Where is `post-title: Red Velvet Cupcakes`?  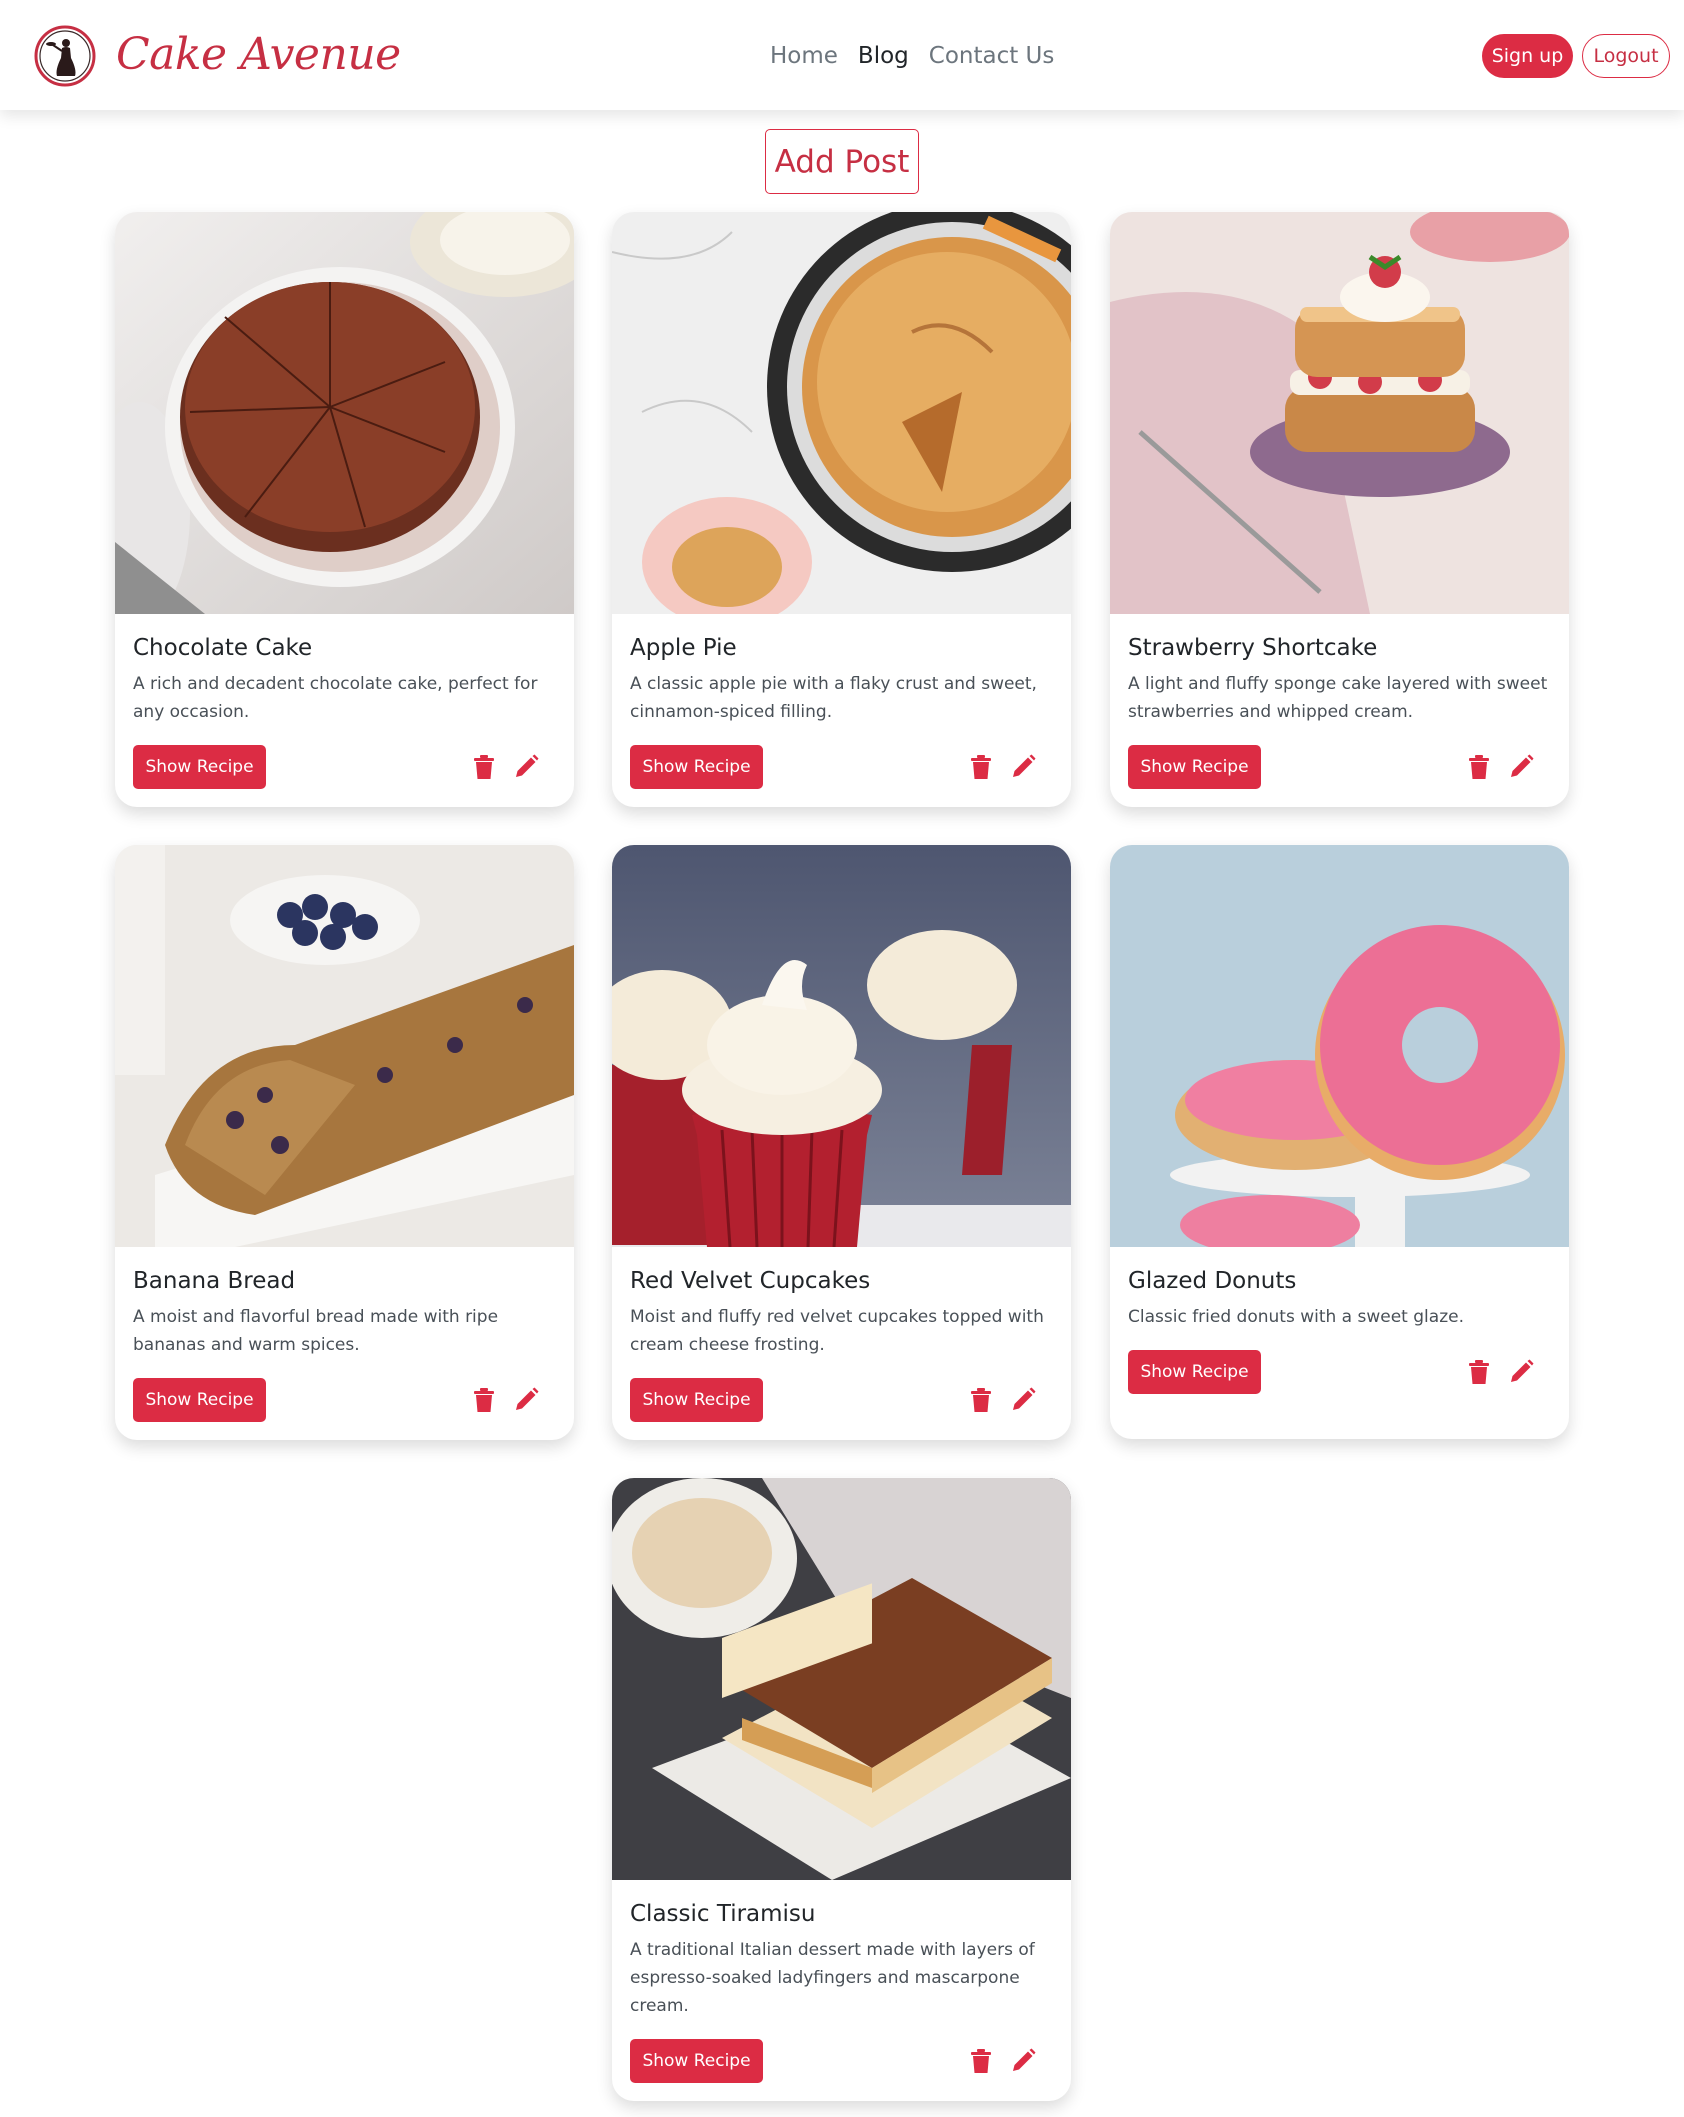 post-title: Red Velvet Cupcakes is located at coordinates (750, 1281).